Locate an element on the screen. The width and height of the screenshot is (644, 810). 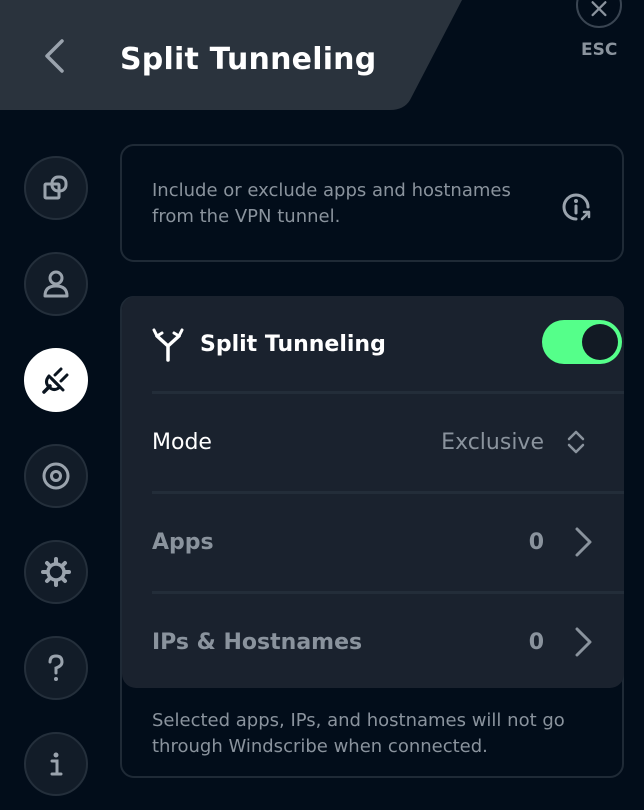
hostnames-row: IPs & Hostnames 0 is located at coordinates (373, 641).